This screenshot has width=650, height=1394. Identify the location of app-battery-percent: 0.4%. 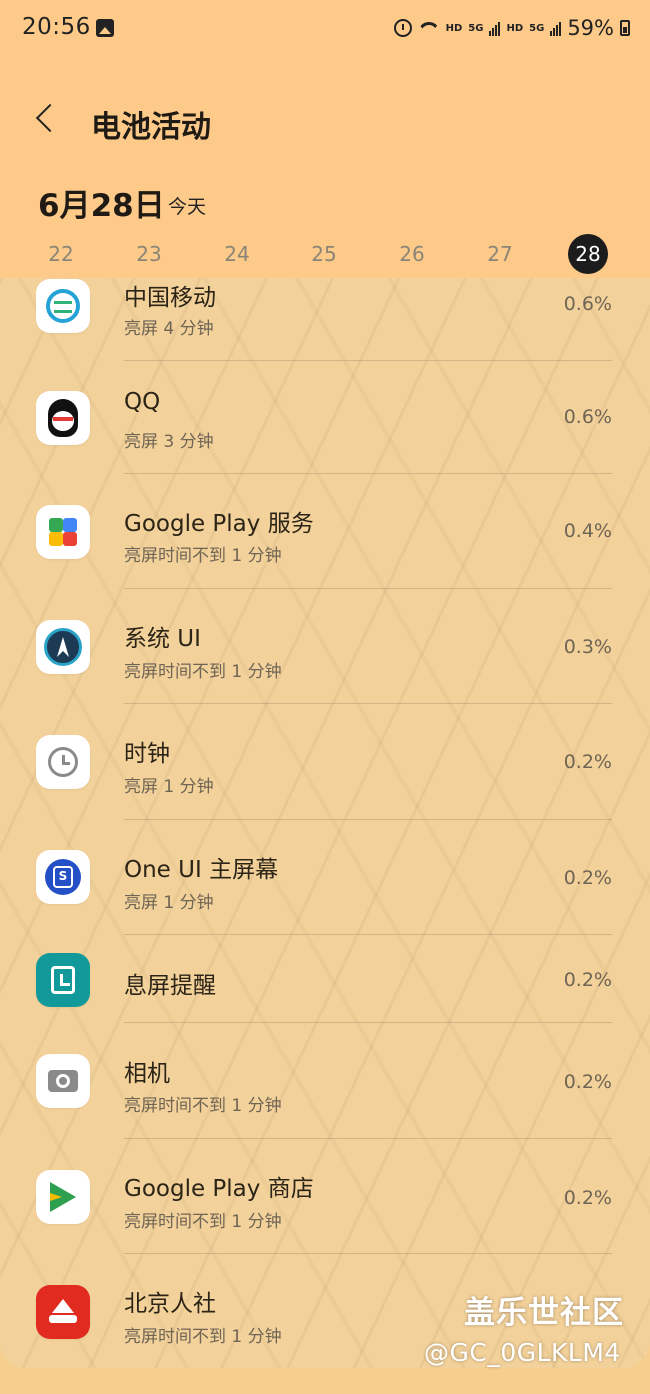
(587, 531).